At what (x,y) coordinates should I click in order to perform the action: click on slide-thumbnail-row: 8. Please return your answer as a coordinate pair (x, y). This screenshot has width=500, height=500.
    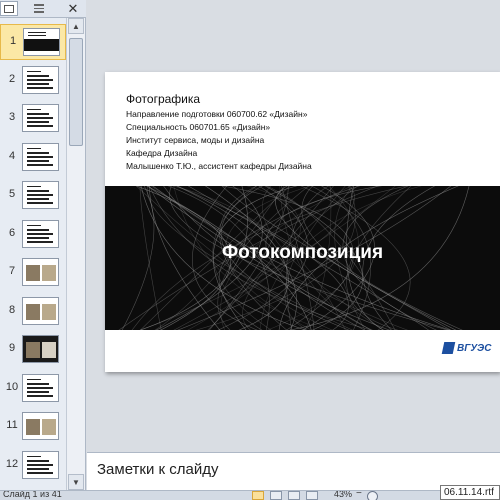
    Looking at the image, I should click on (33, 312).